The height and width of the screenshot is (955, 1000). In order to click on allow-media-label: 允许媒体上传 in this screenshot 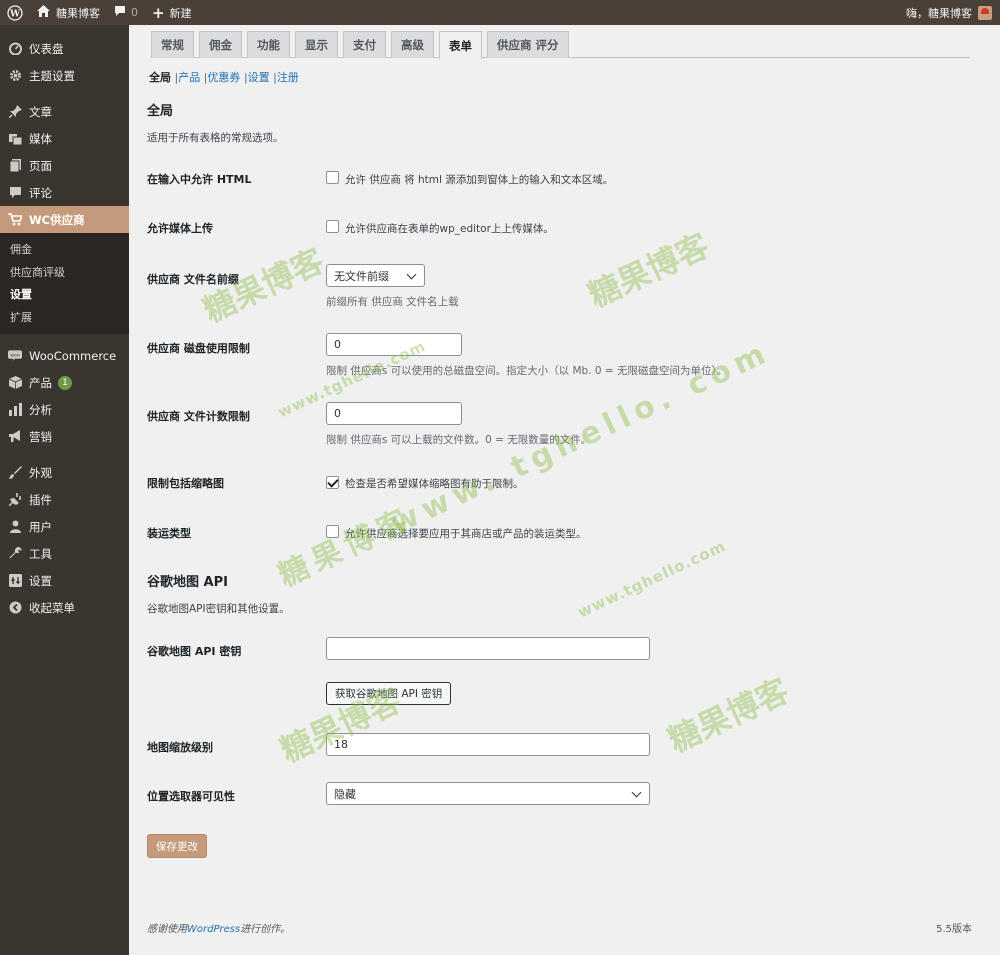, I will do `click(180, 228)`.